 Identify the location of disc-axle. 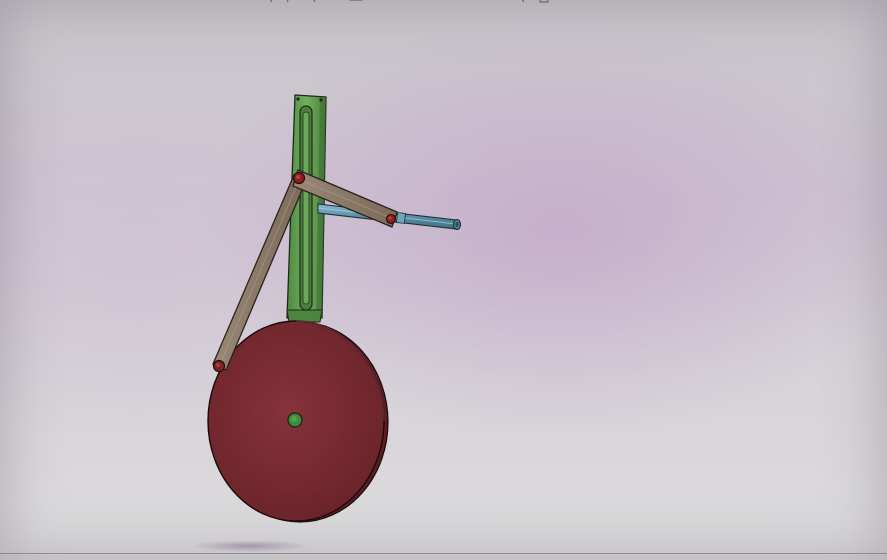
(295, 420).